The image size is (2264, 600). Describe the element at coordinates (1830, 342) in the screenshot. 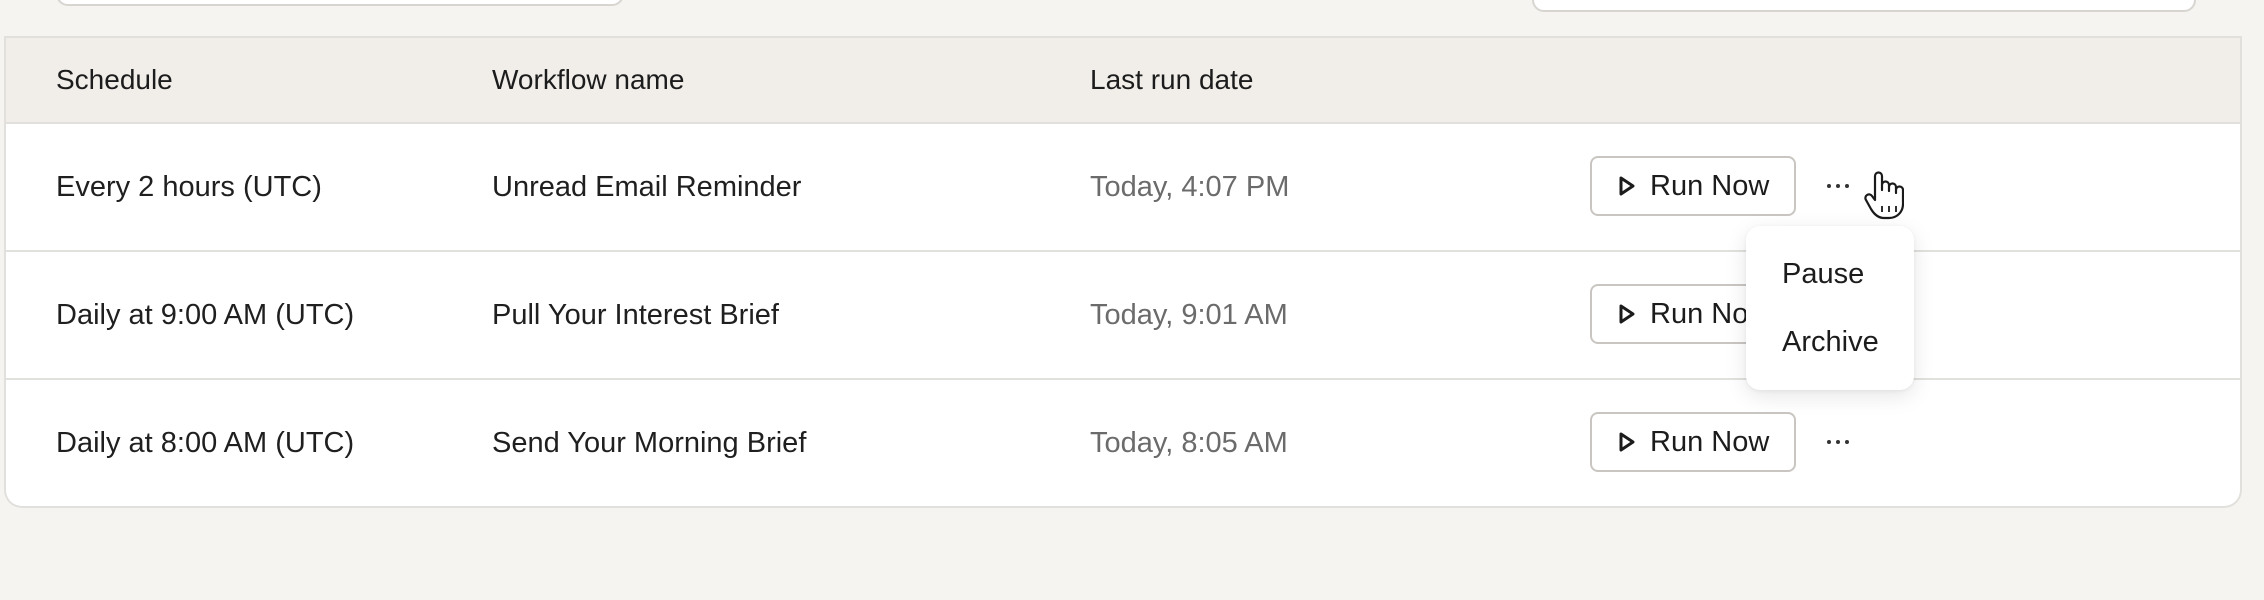

I see `menu-item-archive: Archive` at that location.